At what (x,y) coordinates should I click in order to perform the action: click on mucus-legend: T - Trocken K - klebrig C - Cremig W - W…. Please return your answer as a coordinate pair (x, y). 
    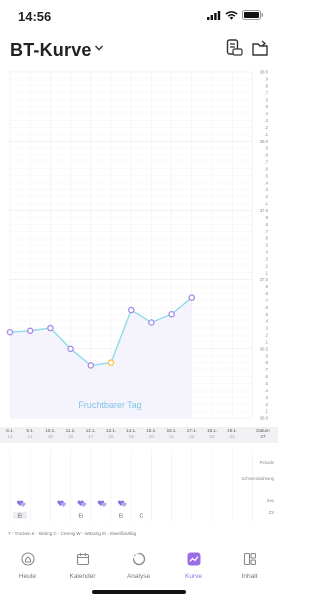
    Looking at the image, I should click on (72, 533).